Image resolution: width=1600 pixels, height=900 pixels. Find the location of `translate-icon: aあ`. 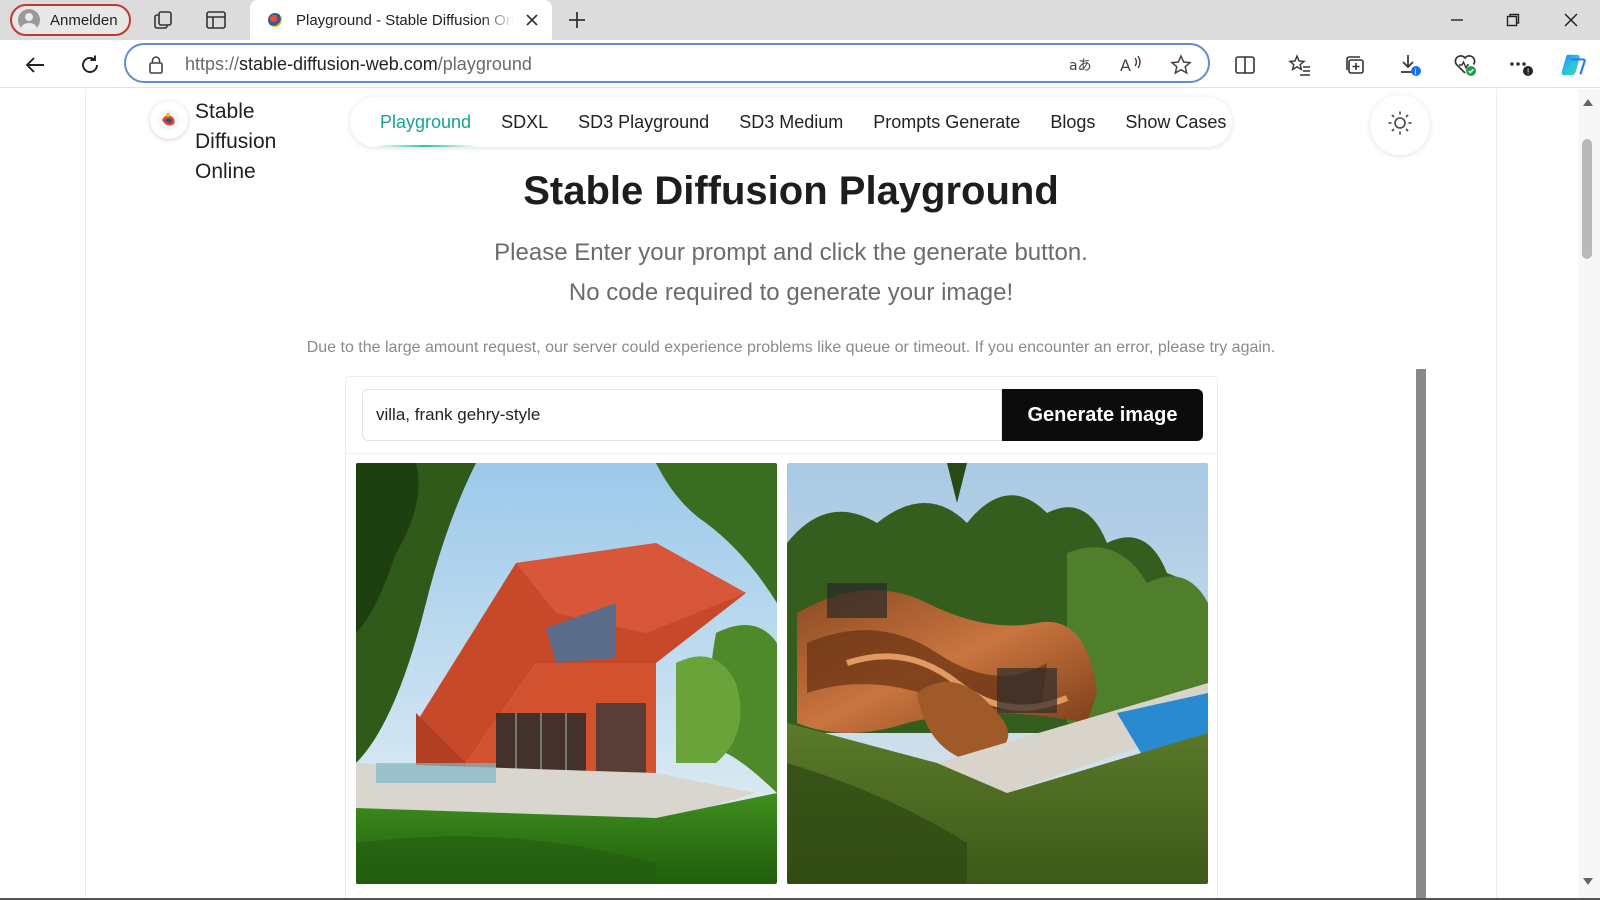

translate-icon: aあ is located at coordinates (1081, 65).